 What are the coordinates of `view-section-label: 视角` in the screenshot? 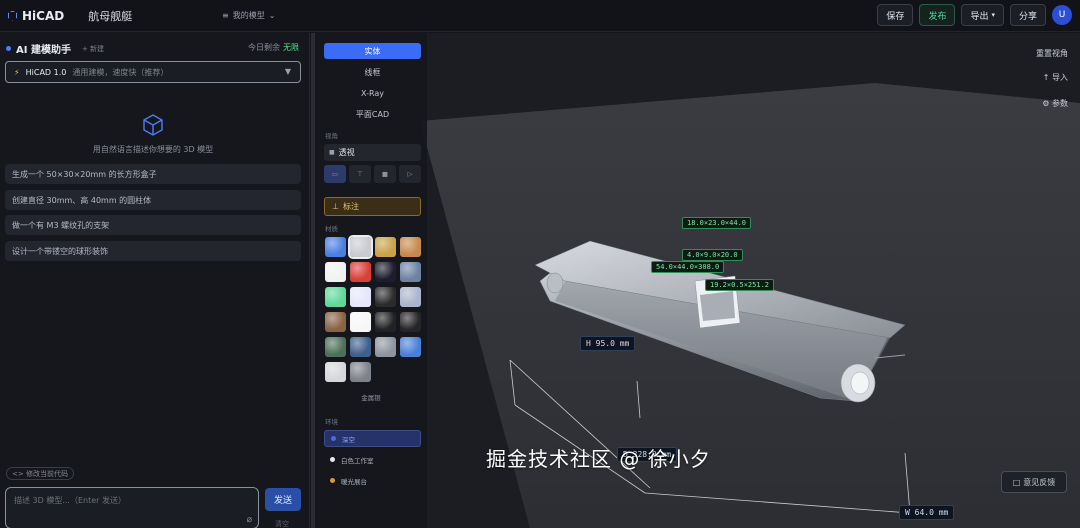 It's located at (331, 136).